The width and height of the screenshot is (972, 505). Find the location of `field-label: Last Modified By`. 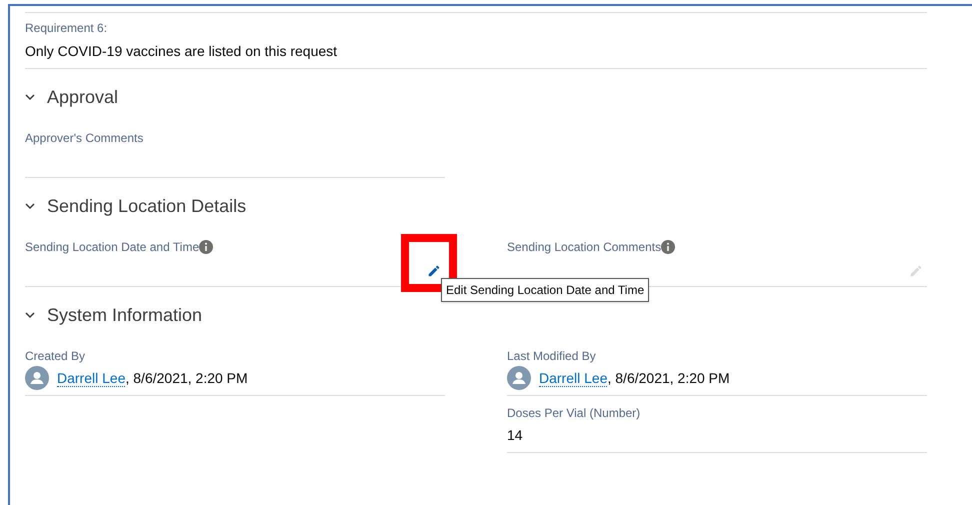

field-label: Last Modified By is located at coordinates (551, 356).